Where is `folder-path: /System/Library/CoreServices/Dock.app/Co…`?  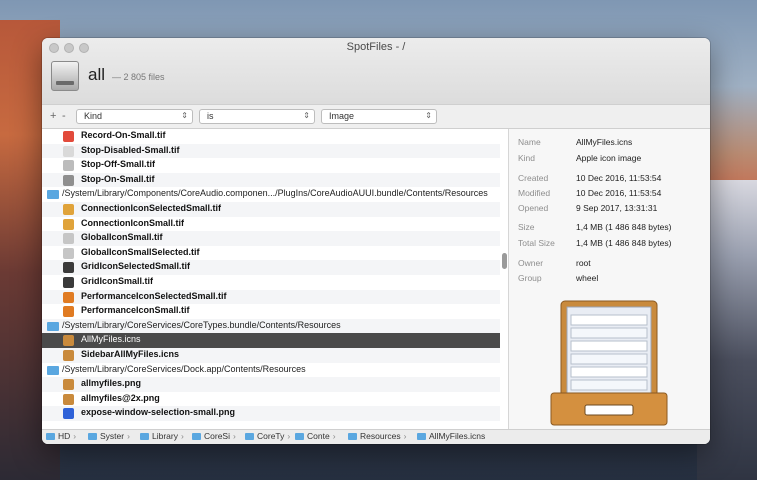 folder-path: /System/Library/CoreServices/Dock.app/Co… is located at coordinates (184, 368).